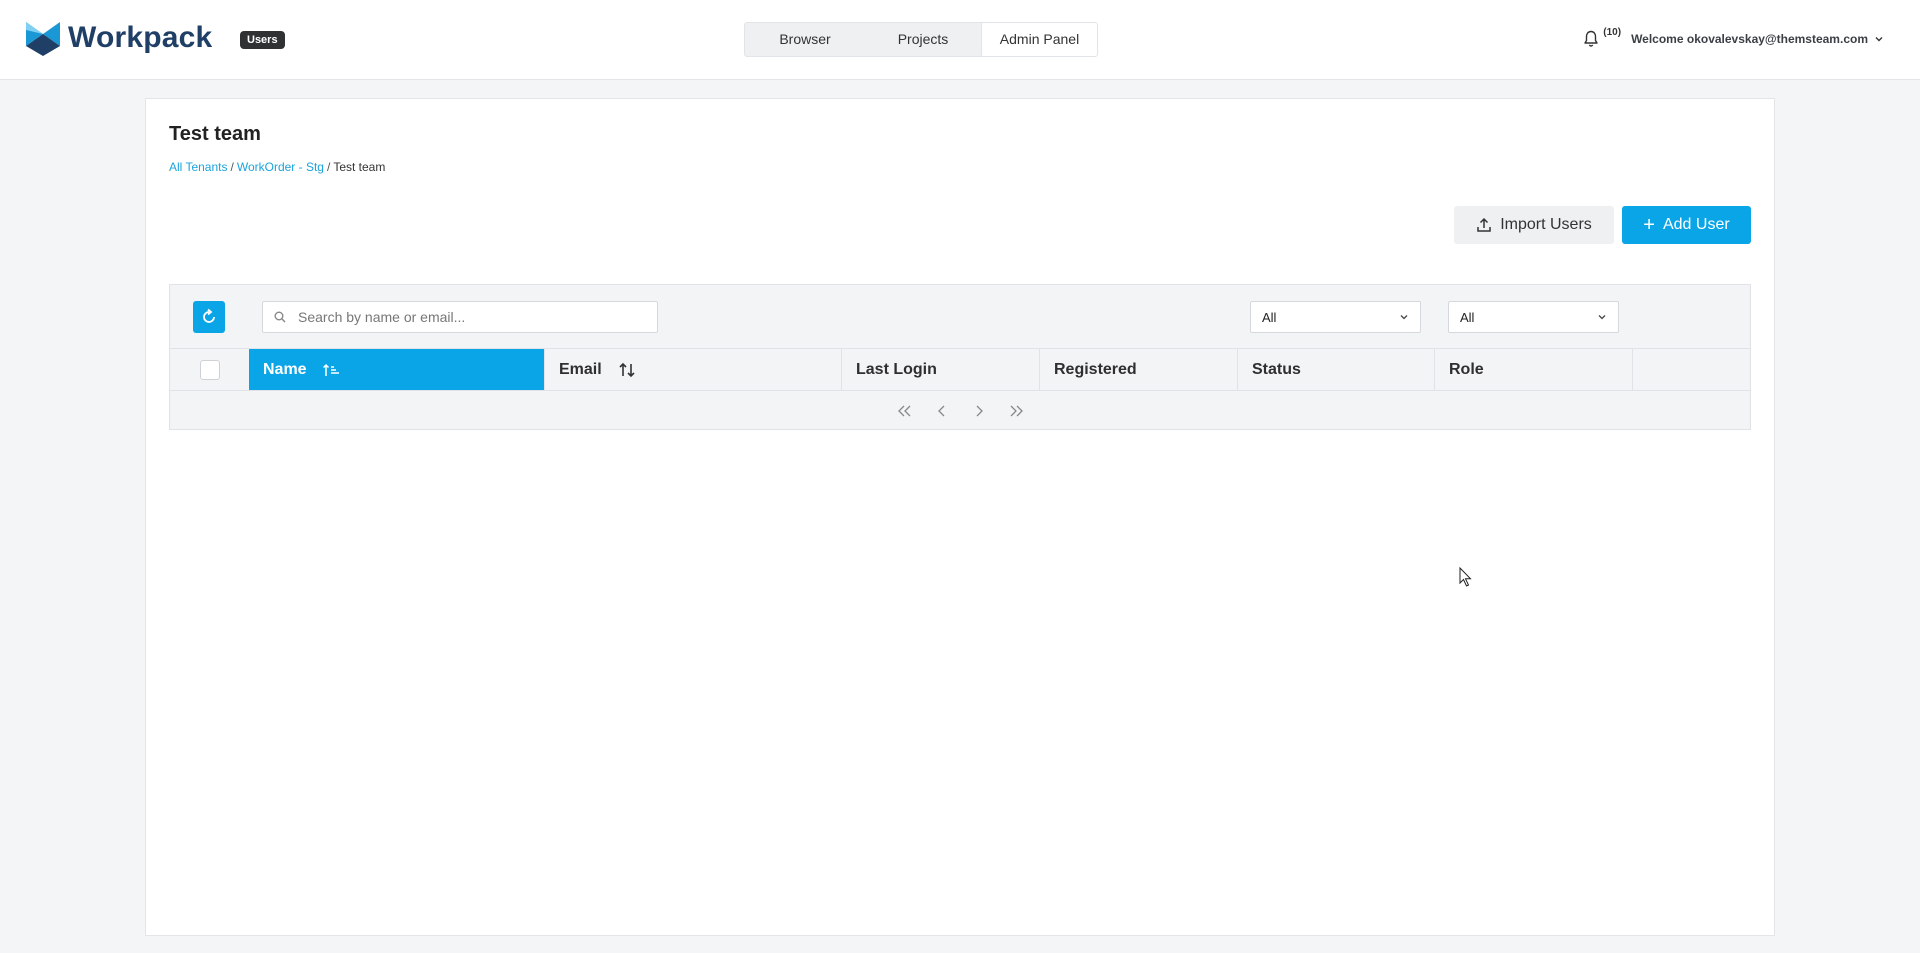 The height and width of the screenshot is (953, 1920). Describe the element at coordinates (1484, 224) in the screenshot. I see `upload-icon` at that location.